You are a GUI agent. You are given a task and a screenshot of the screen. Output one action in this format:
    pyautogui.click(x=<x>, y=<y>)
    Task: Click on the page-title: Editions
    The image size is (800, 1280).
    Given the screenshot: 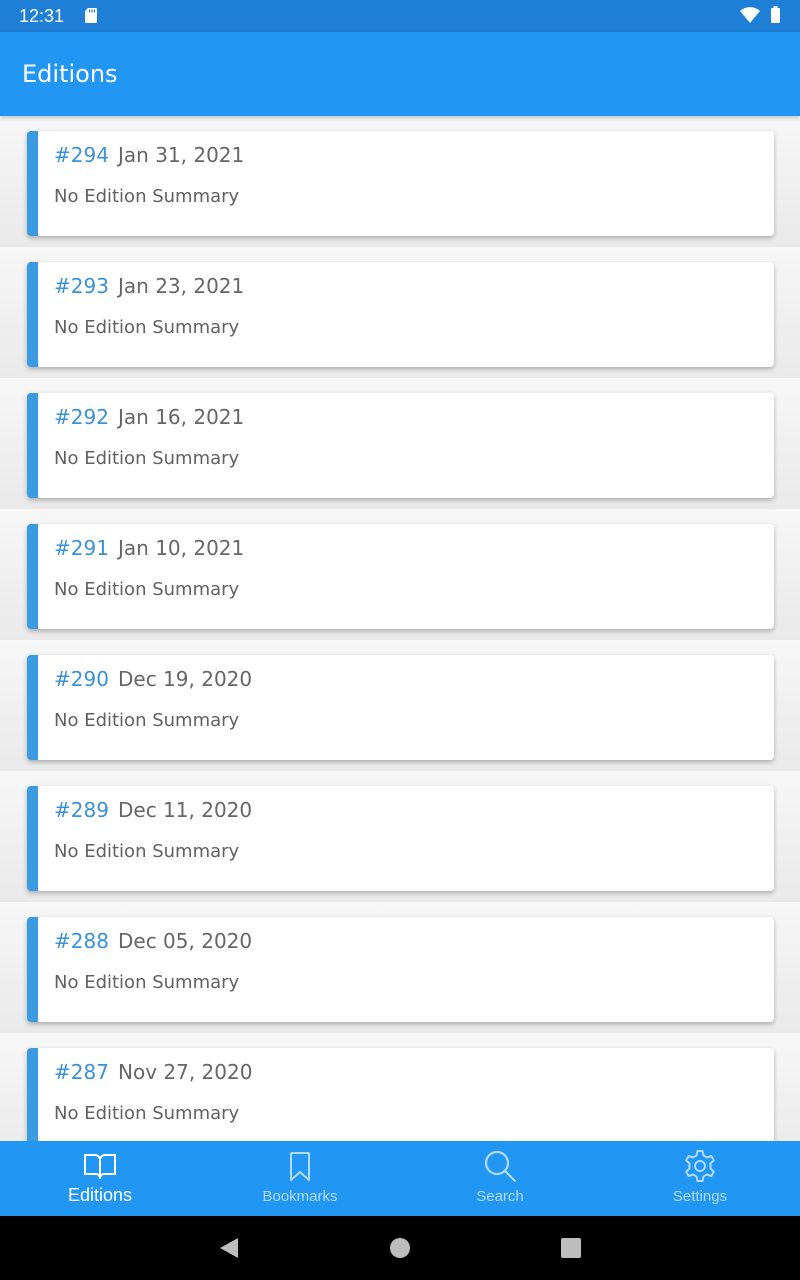 What is the action you would take?
    pyautogui.click(x=70, y=74)
    